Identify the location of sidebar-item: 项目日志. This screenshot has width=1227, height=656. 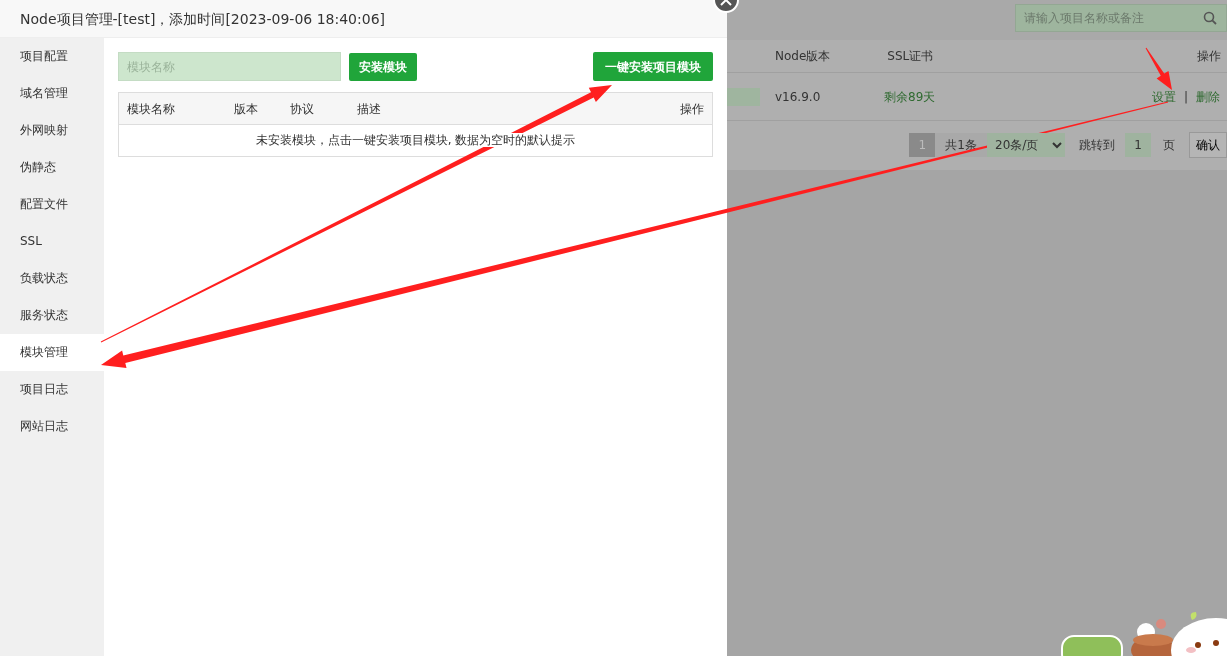
(52, 389).